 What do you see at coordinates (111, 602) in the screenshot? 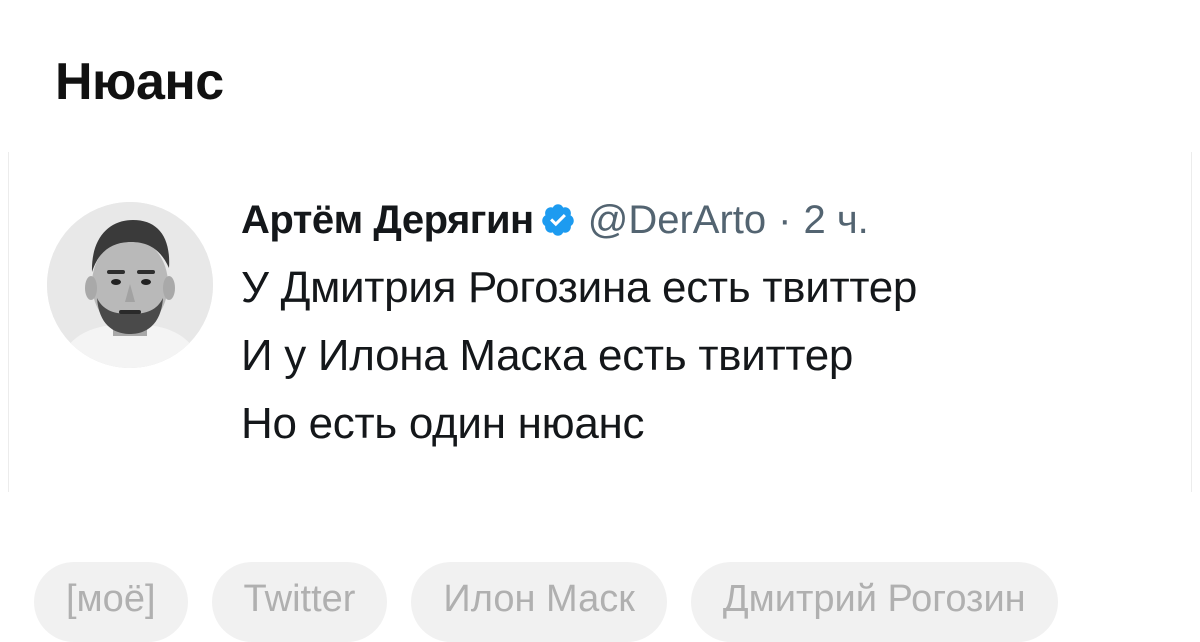
I see `tag-moe: [моё]` at bounding box center [111, 602].